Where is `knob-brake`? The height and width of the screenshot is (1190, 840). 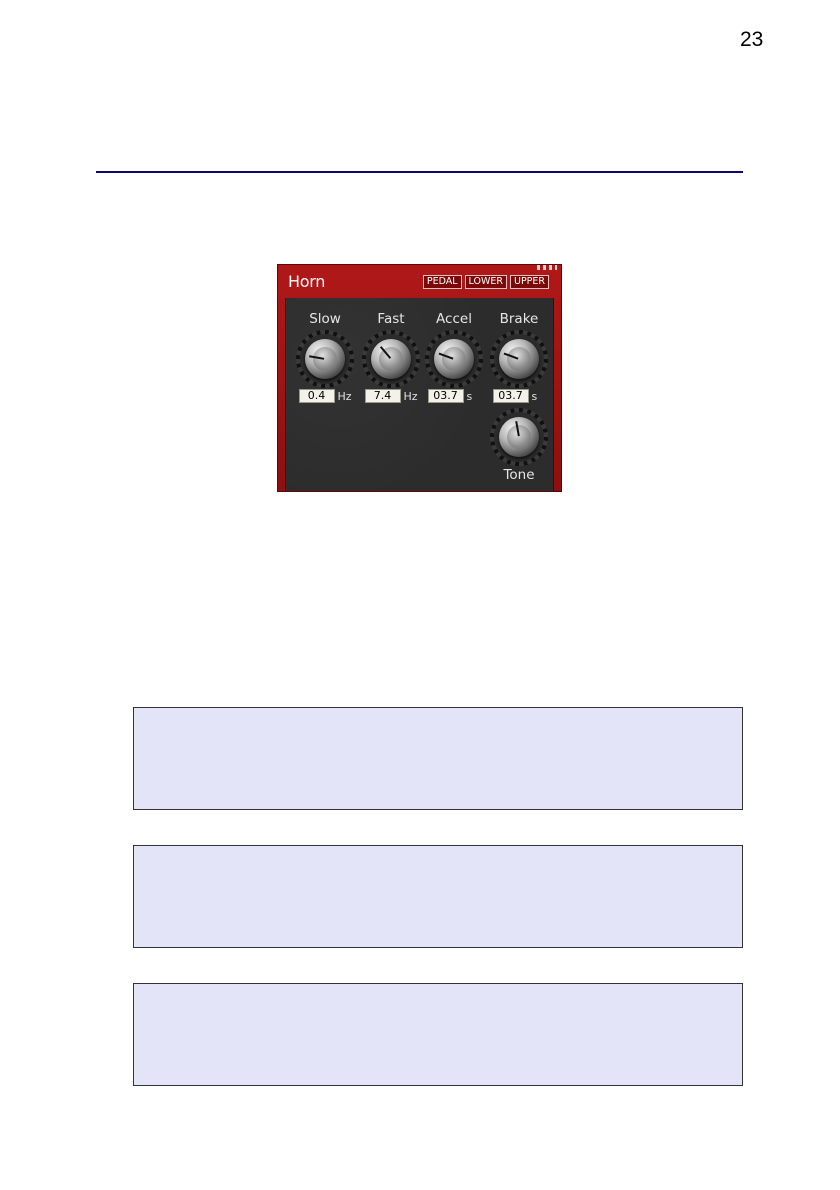
knob-brake is located at coordinates (519, 359).